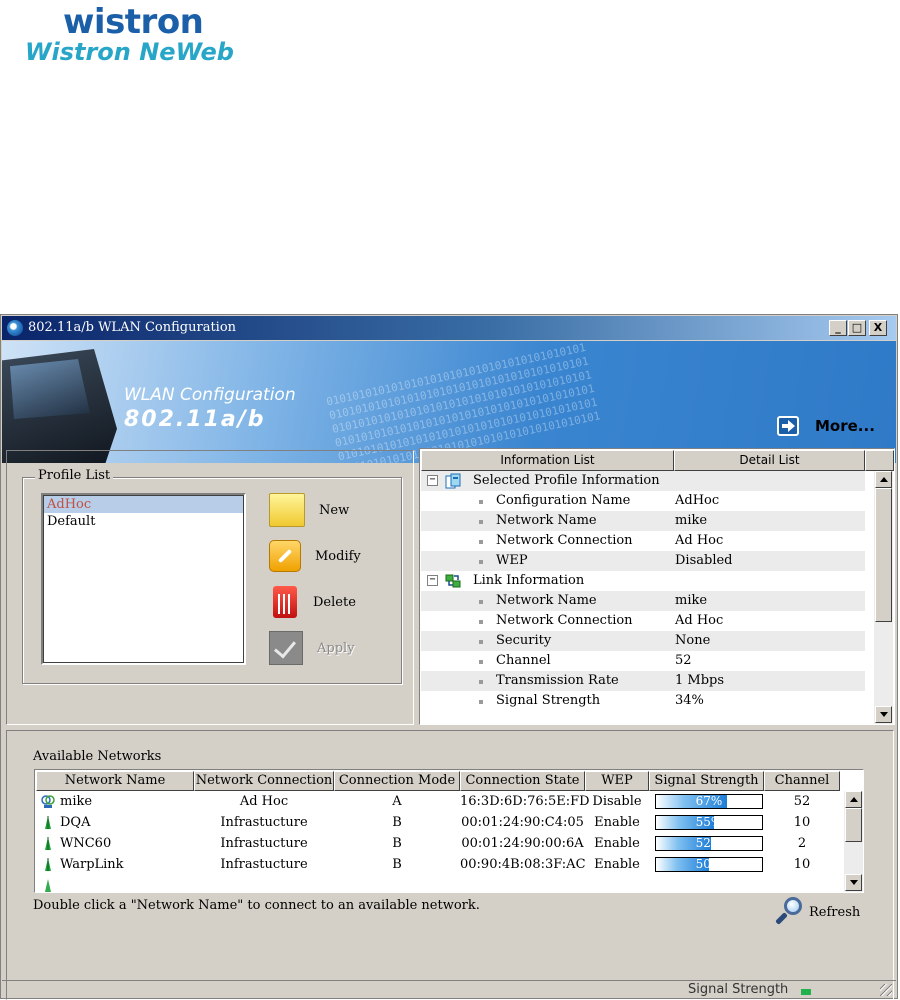  I want to click on section-label: Link Information, so click(529, 580).